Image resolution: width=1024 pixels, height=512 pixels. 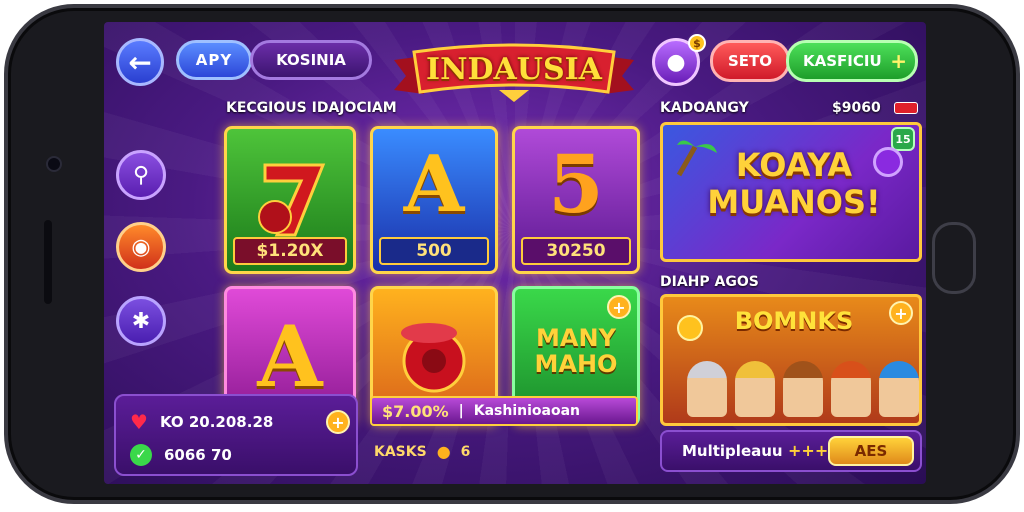 I want to click on kasks-label: KASKS, so click(x=400, y=451).